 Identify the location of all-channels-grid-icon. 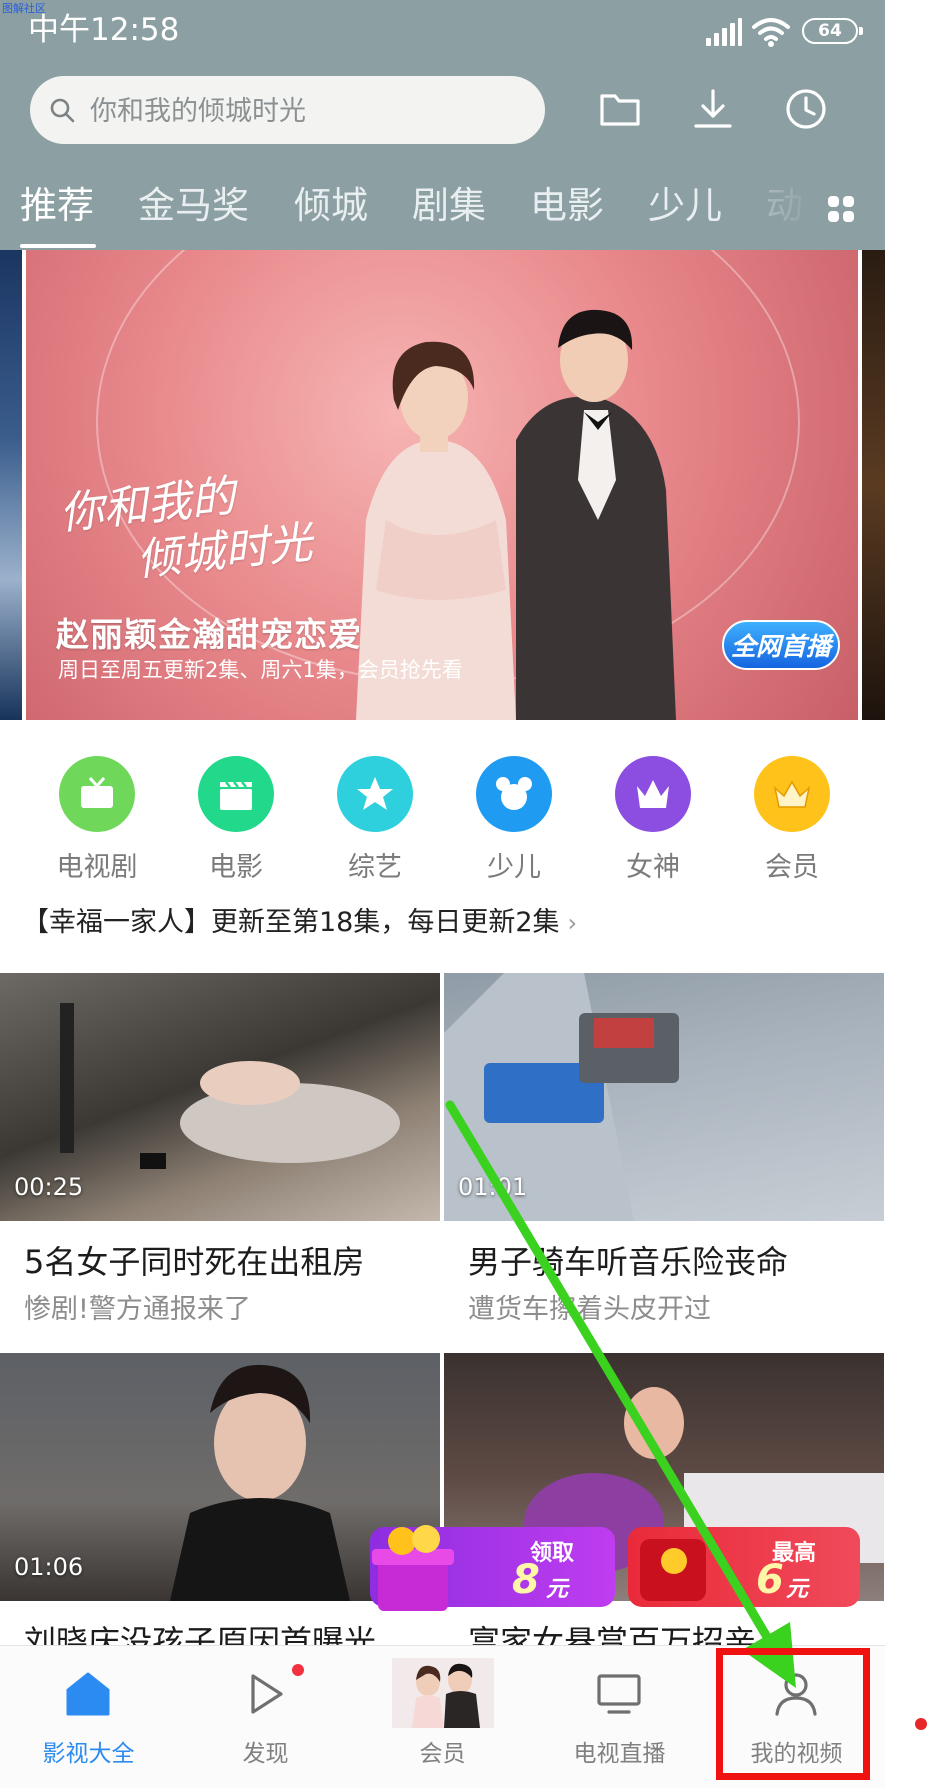
(841, 209).